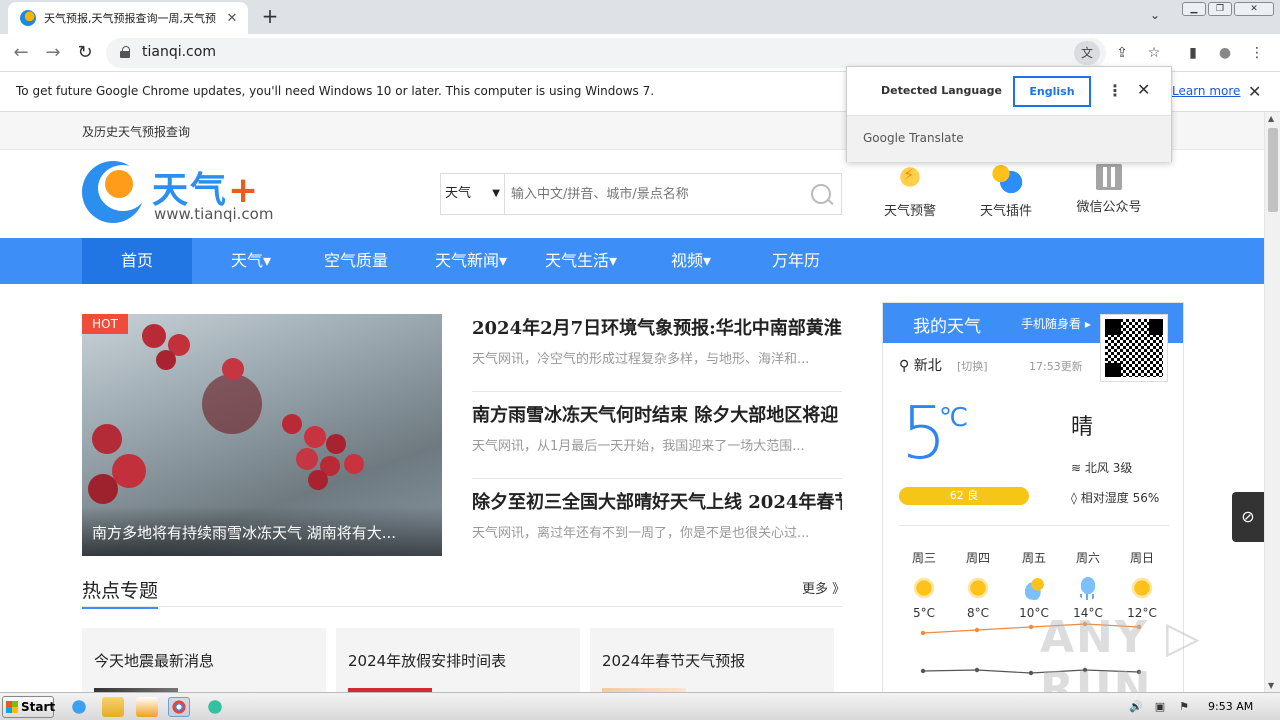  Describe the element at coordinates (910, 189) in the screenshot. I see `weather-alert-link: 天气预警` at that location.